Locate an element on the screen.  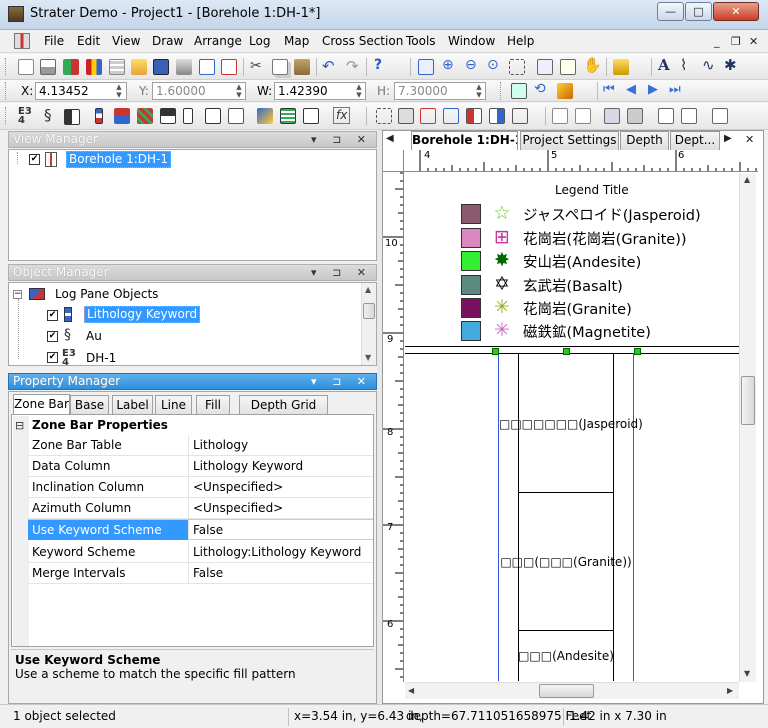
x-spinner: ▲ ▼ is located at coordinates (119, 91).